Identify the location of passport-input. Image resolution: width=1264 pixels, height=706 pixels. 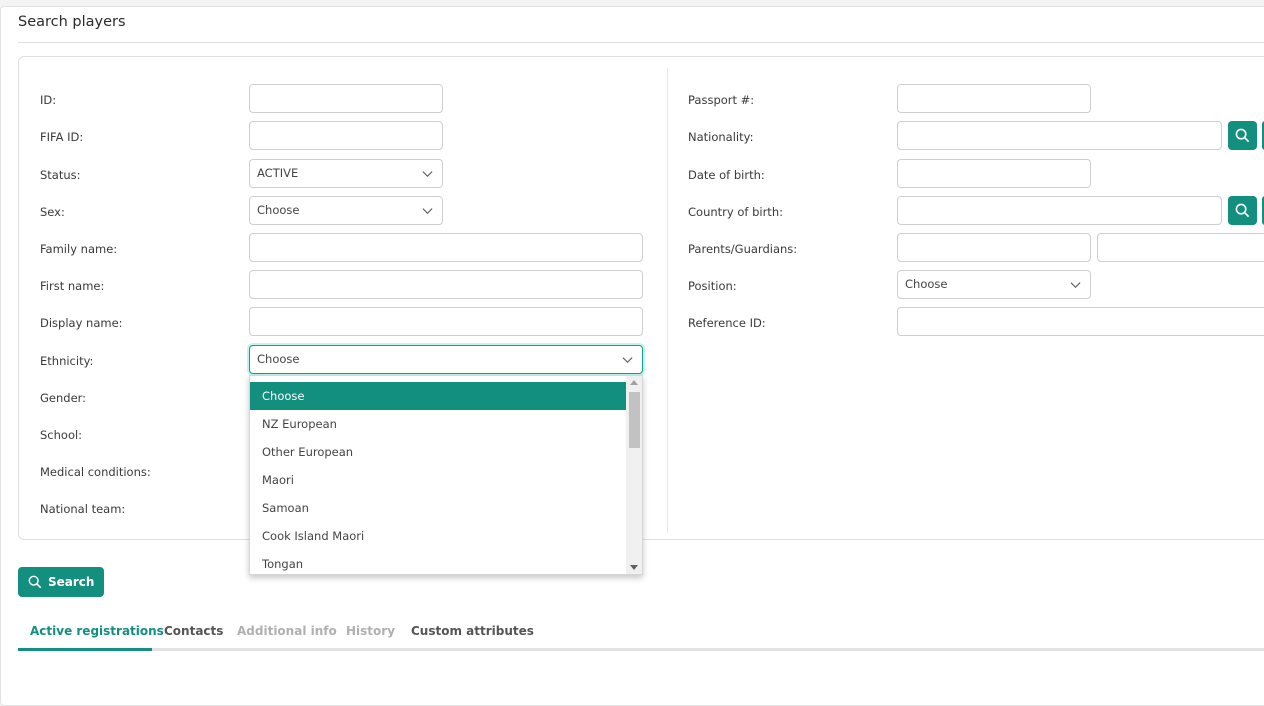
(994, 98).